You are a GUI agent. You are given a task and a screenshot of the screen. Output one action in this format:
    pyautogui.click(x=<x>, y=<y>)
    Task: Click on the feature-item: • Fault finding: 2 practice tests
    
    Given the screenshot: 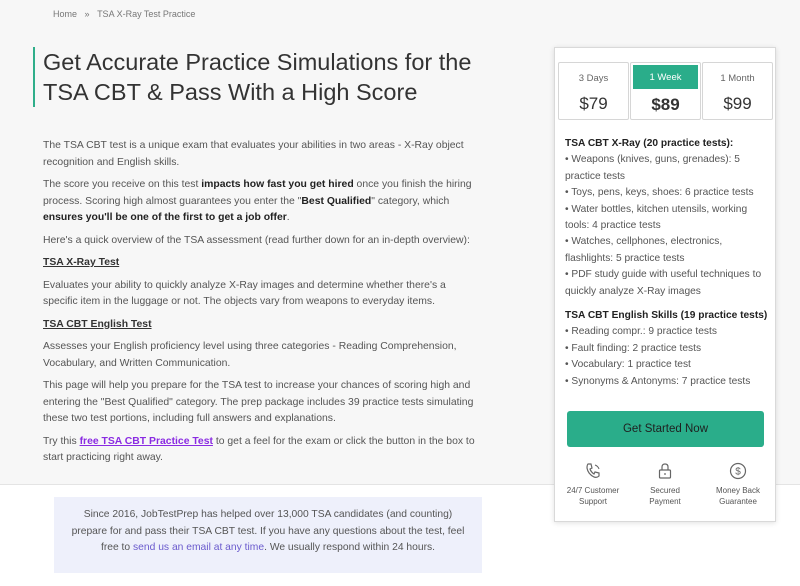 What is the action you would take?
    pyautogui.click(x=633, y=348)
    